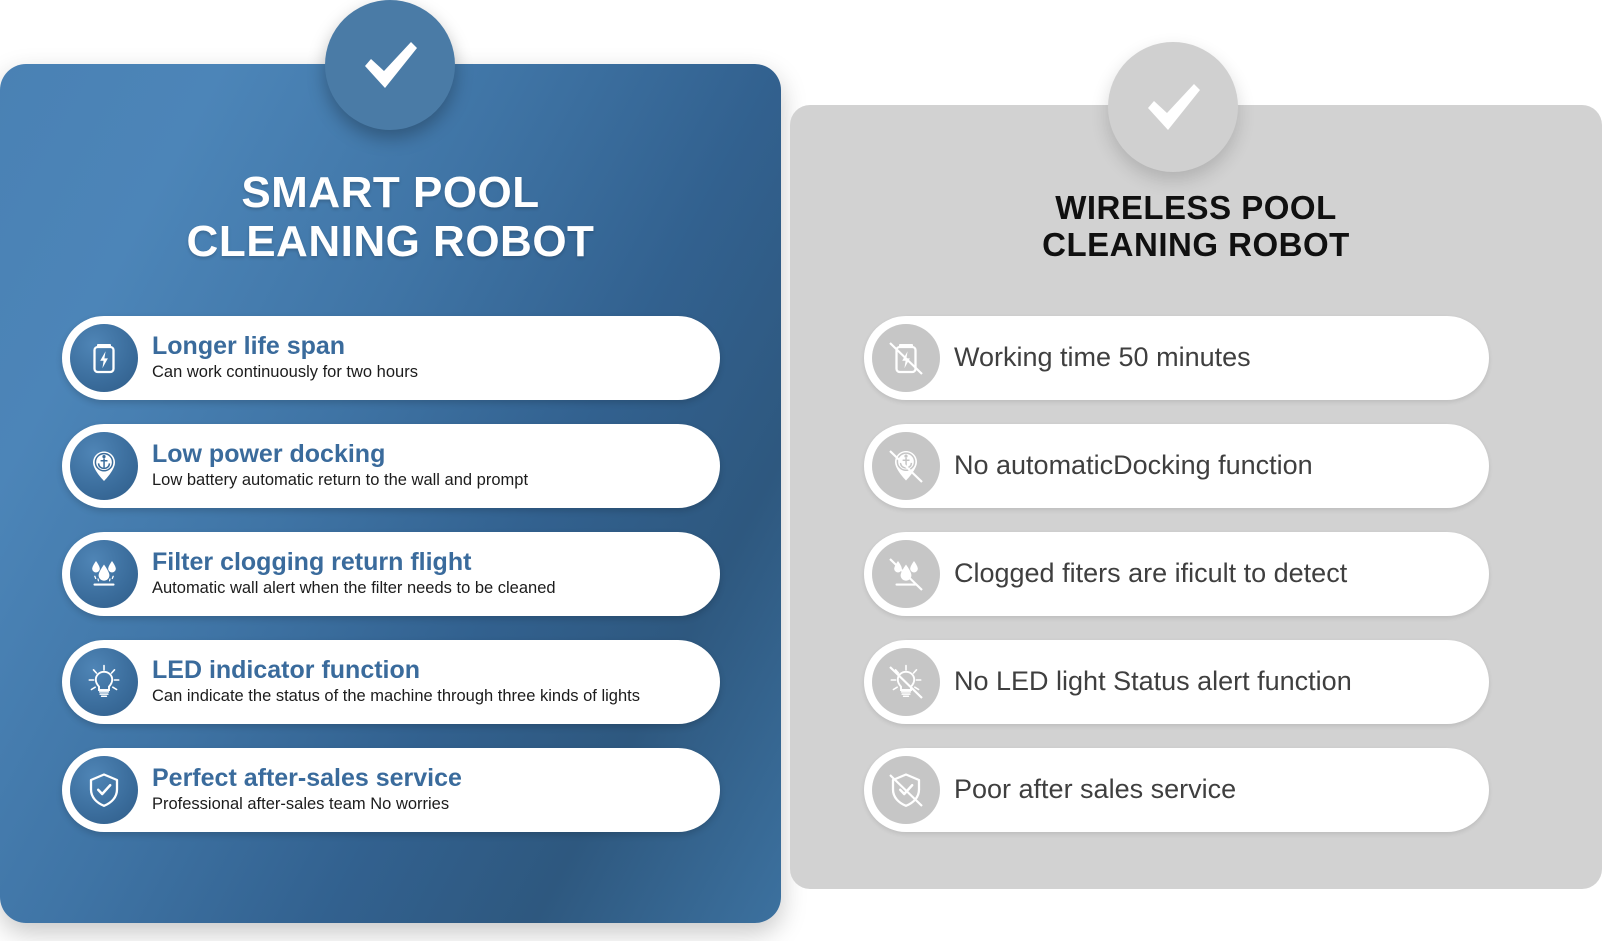 The height and width of the screenshot is (941, 1602). I want to click on battery-bolt-icon, so click(104, 358).